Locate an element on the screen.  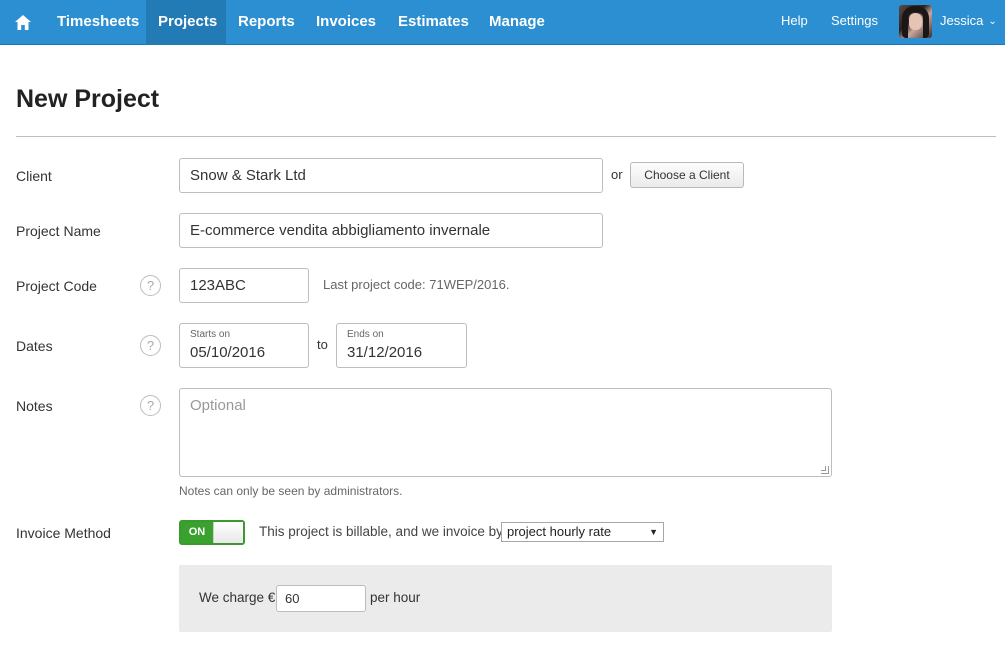
client-label: Client is located at coordinates (34, 176).